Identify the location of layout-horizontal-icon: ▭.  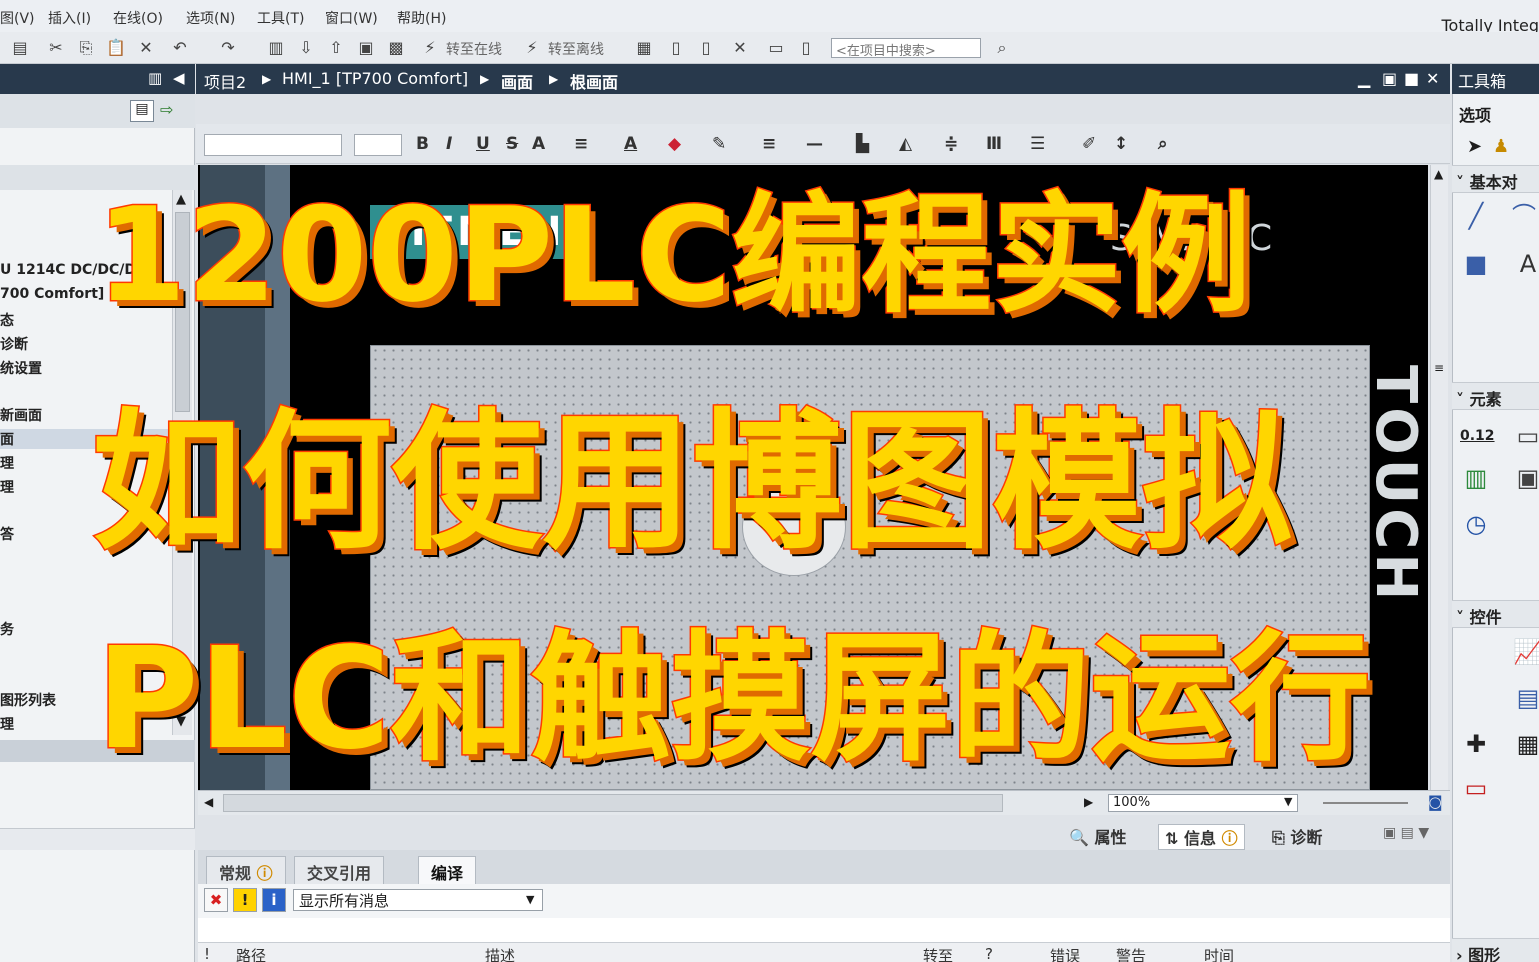
(776, 48).